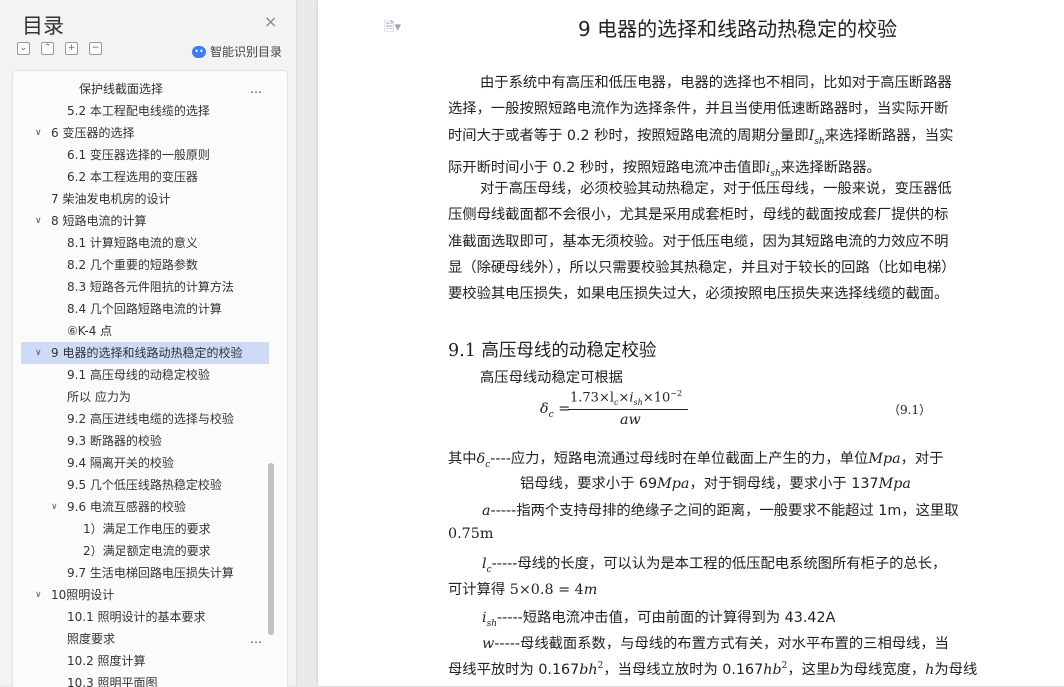  I want to click on add-item-icon: +, so click(71, 48).